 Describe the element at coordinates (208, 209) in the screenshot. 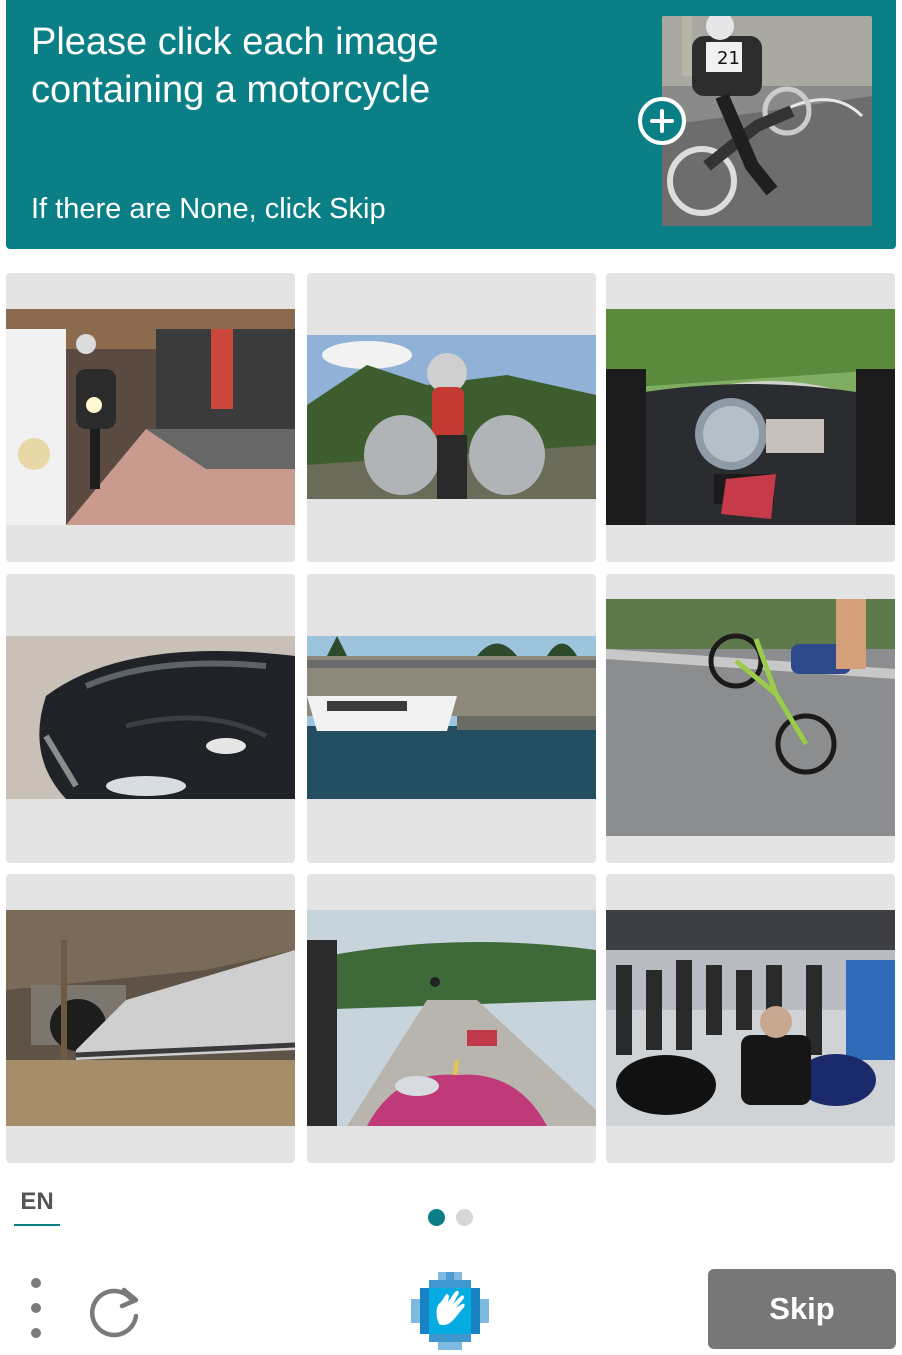

I see `challenge-hint: If there are None, click Skip` at that location.